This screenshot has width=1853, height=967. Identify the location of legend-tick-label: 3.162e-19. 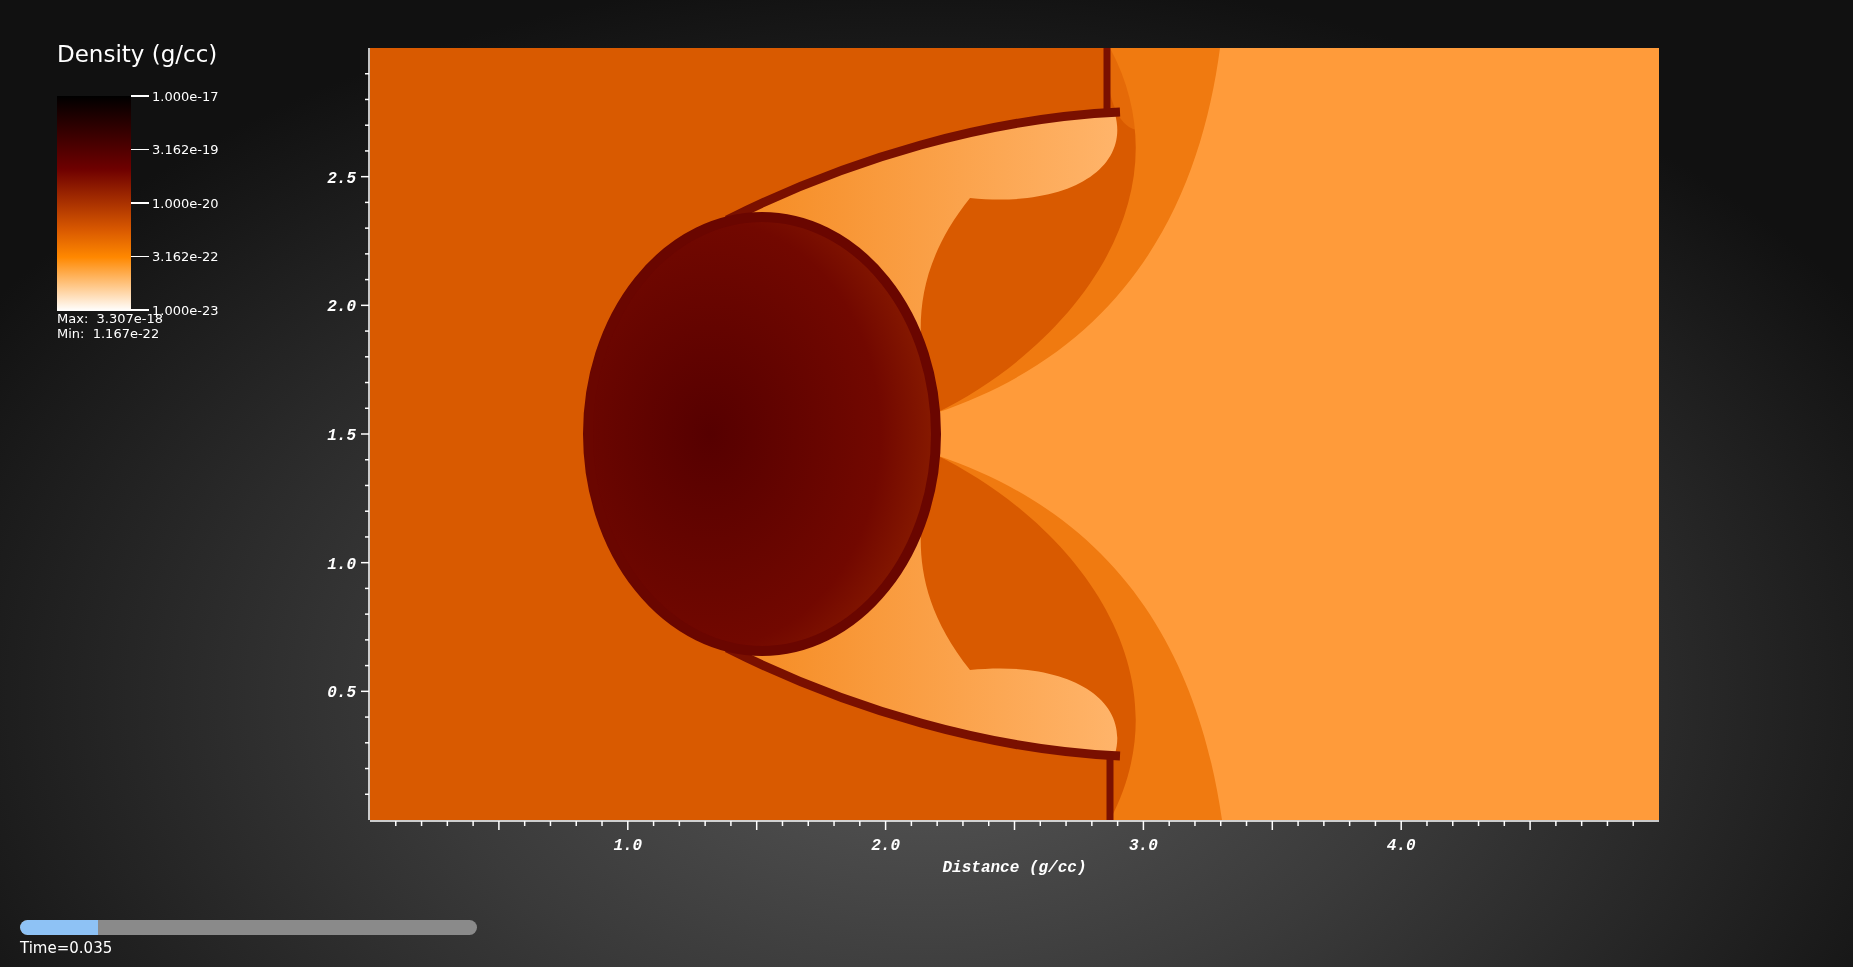
(185, 149).